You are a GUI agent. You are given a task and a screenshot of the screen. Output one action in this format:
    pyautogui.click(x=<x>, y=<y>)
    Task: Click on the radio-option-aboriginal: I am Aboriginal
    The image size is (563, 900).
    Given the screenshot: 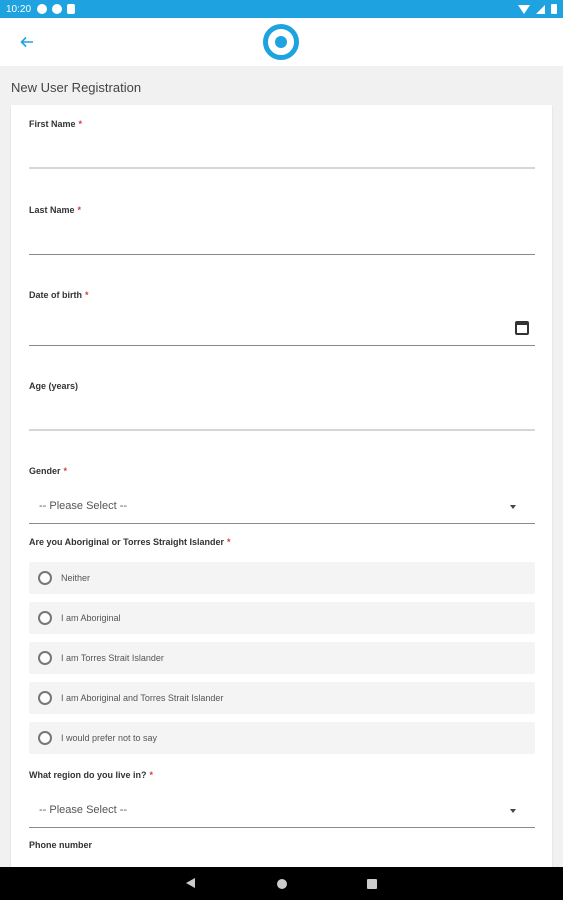 What is the action you would take?
    pyautogui.click(x=282, y=618)
    